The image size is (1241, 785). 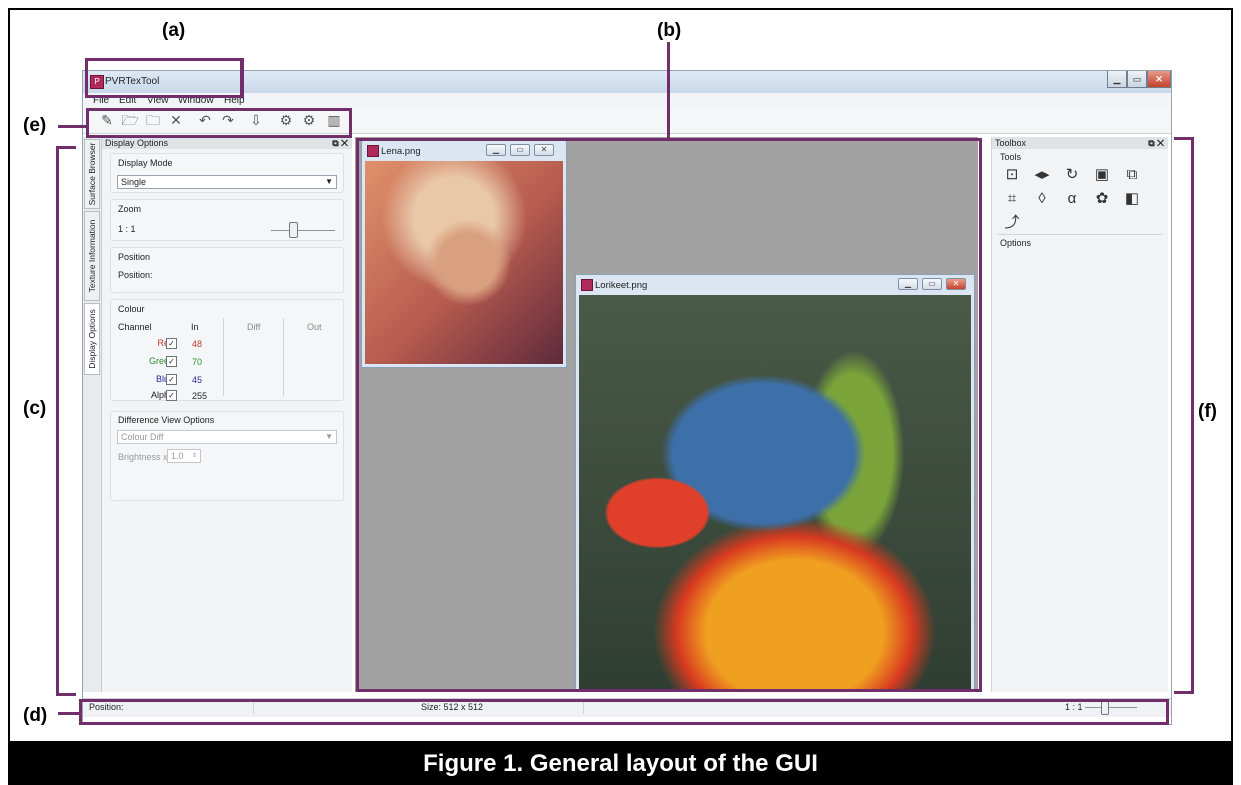 I want to click on position-group: Position Position:, so click(x=227, y=270).